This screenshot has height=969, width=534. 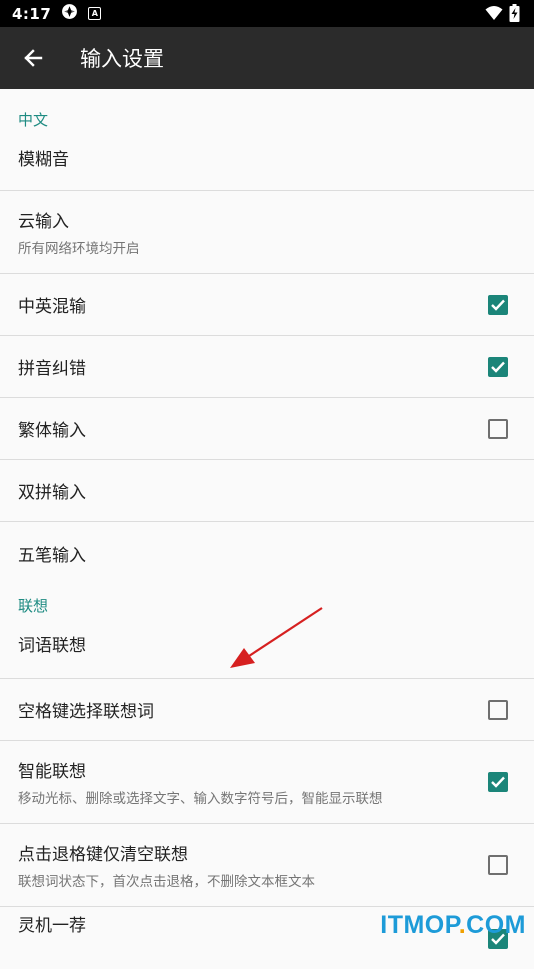 What do you see at coordinates (267, 710) in the screenshot?
I see `pref-space-selects-association: 空格键选择联想词` at bounding box center [267, 710].